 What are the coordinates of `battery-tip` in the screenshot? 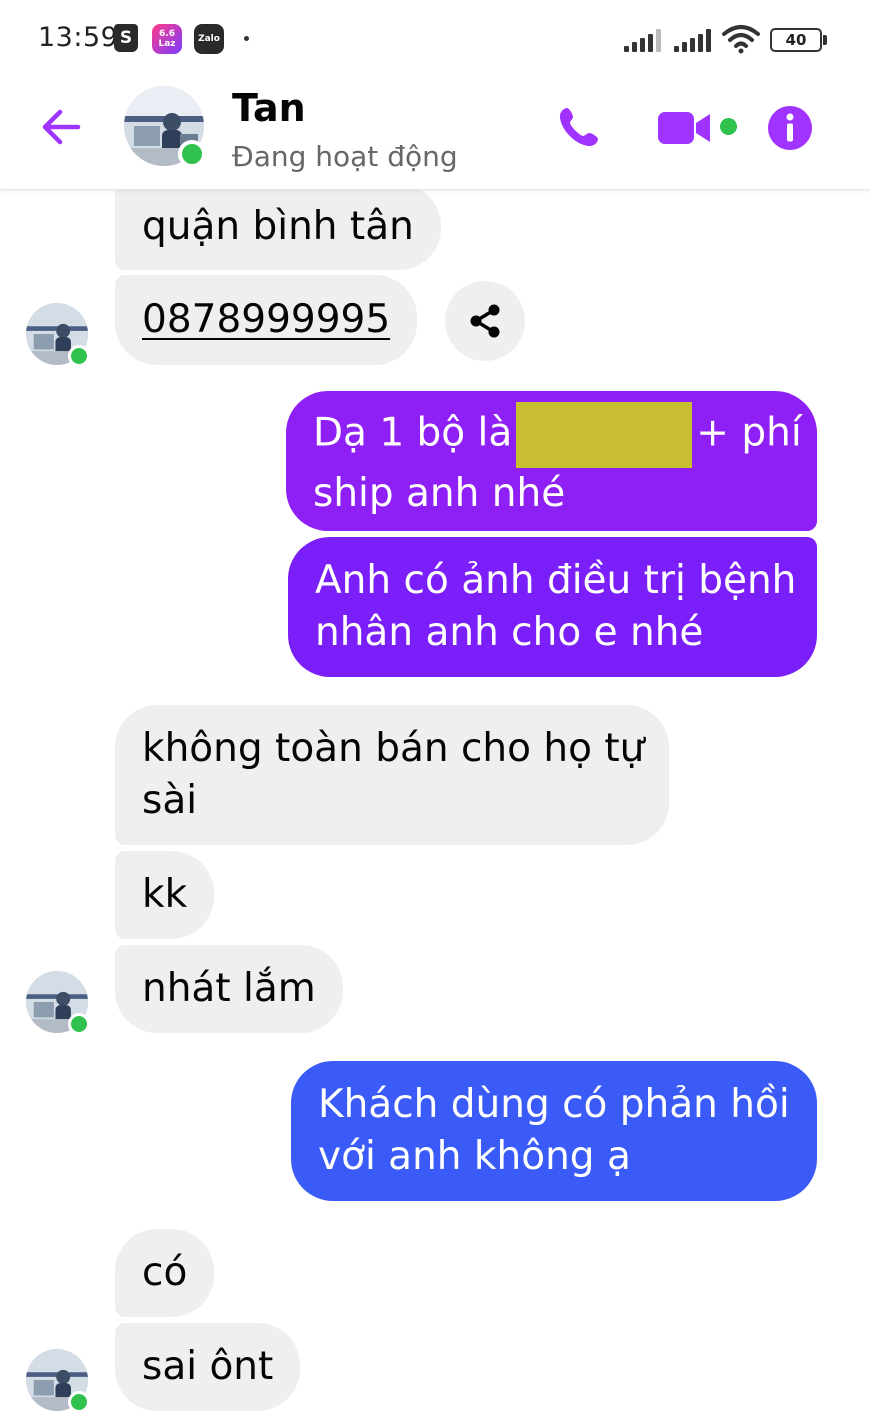 It's located at (825, 40).